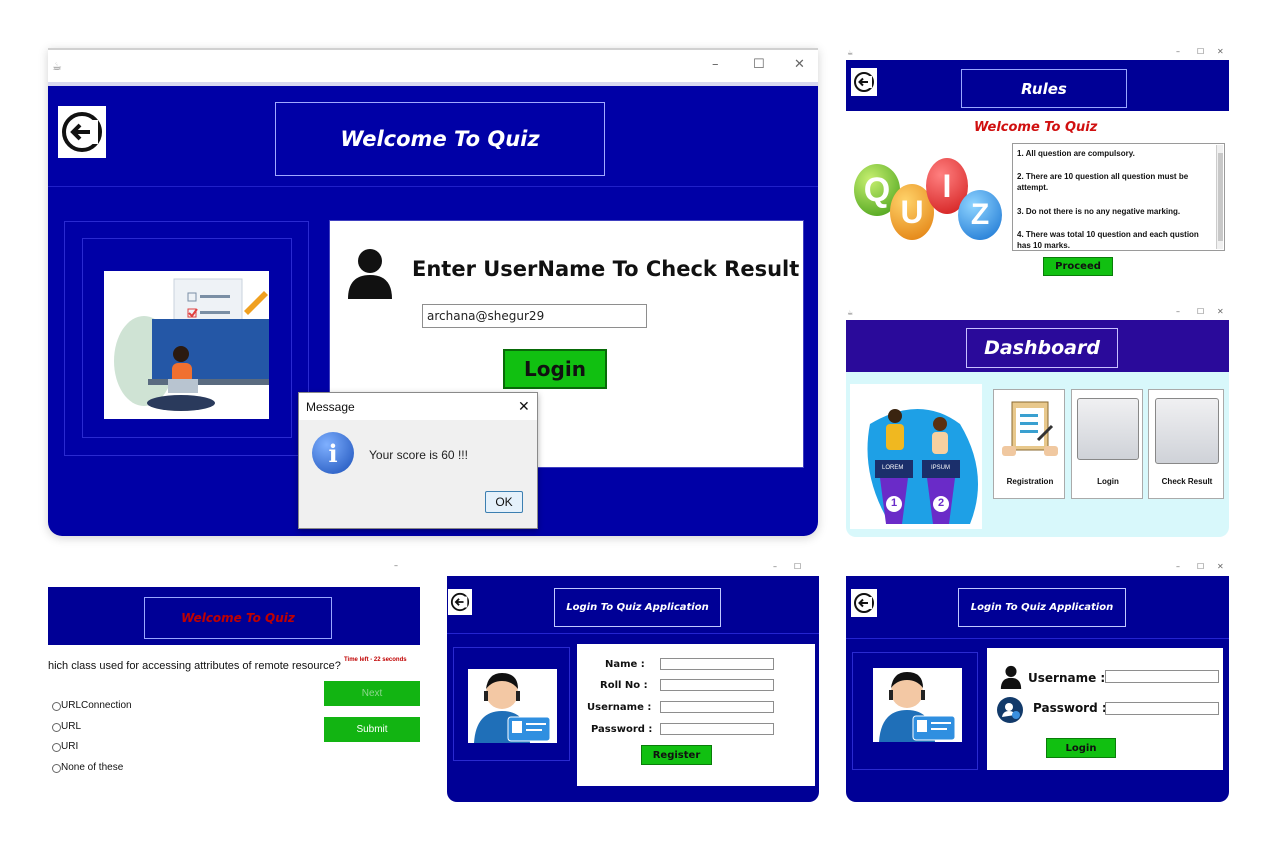  Describe the element at coordinates (930, 202) in the screenshot. I see `quiz-logo: Q U I Z` at that location.